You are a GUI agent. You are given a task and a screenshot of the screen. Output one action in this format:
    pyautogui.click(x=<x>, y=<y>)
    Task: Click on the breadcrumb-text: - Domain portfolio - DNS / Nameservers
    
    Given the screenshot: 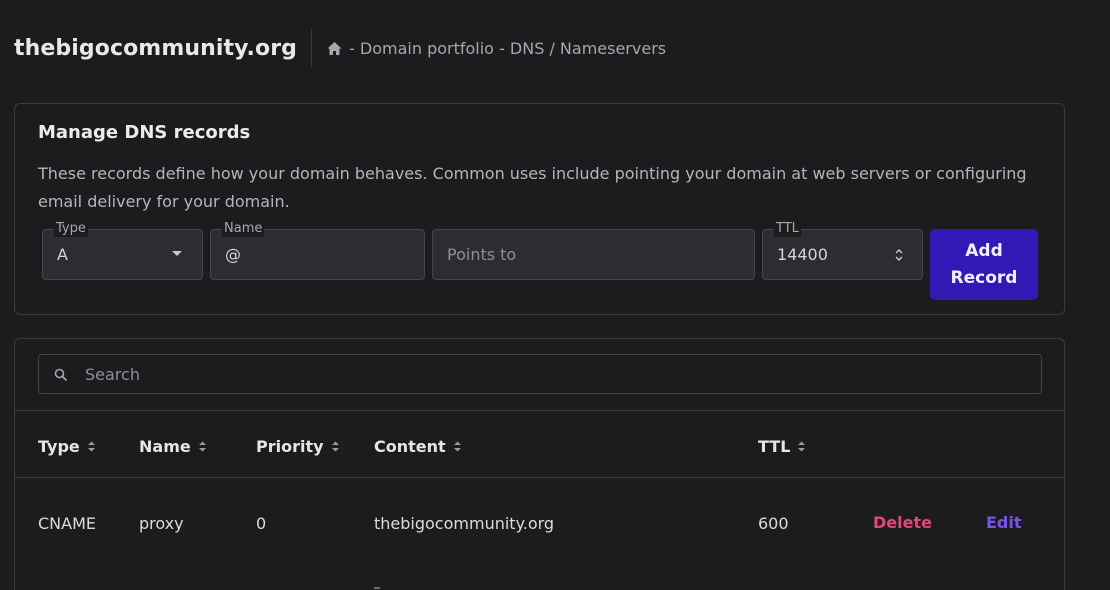 What is the action you would take?
    pyautogui.click(x=507, y=48)
    